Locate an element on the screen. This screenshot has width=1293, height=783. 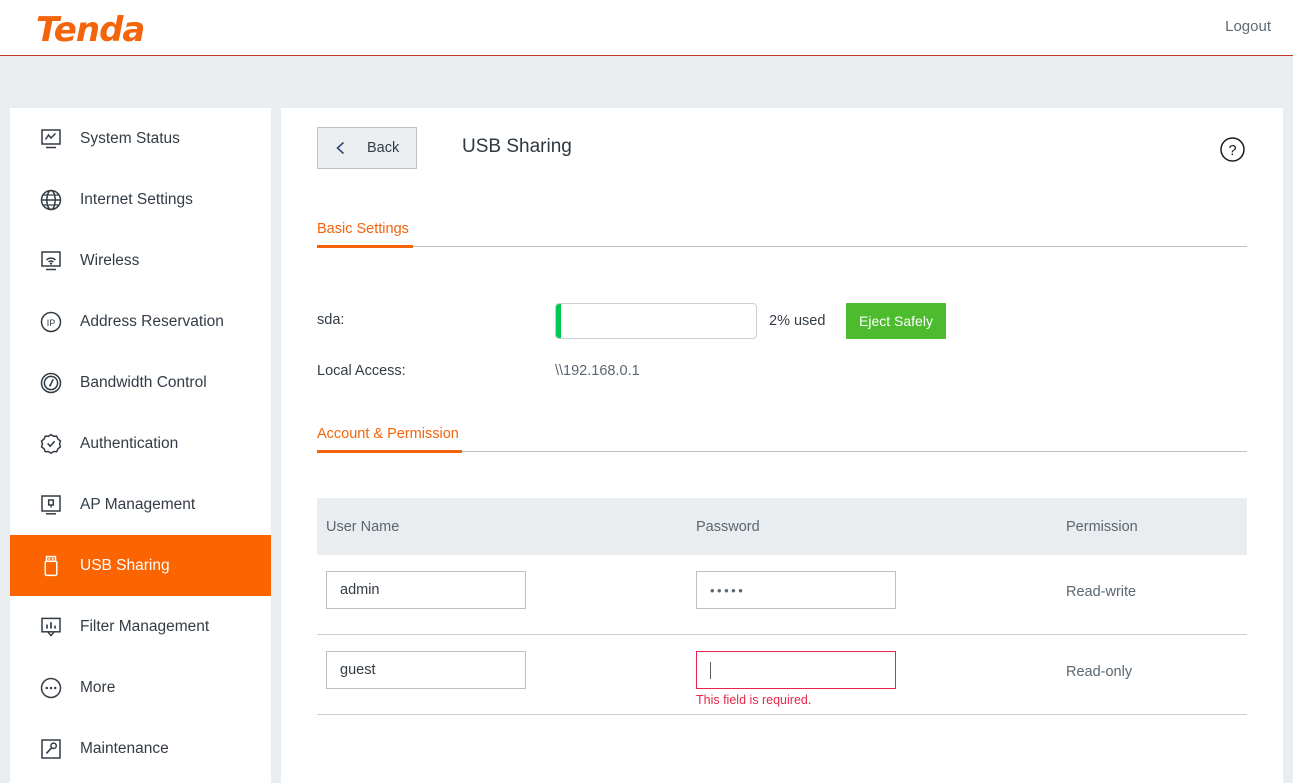
sidebar-item-label: Bandwidth Control is located at coordinates (143, 382).